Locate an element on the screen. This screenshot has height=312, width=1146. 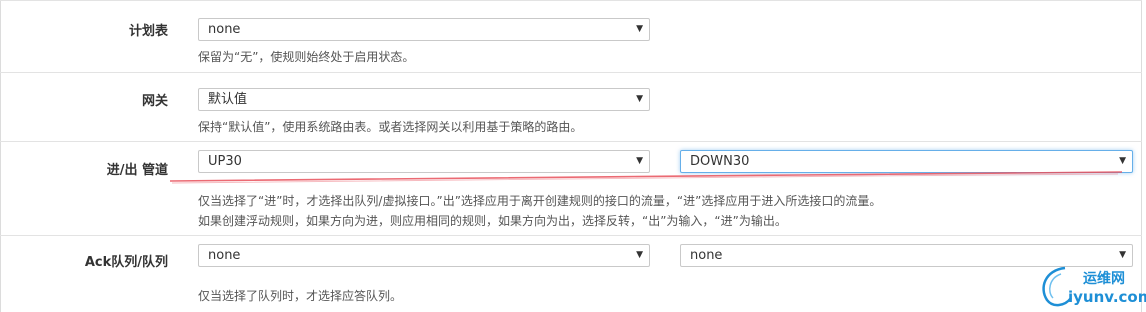
ack-queue-help-text: 仅当选择了队列时，才选择应答队列。 is located at coordinates (300, 296).